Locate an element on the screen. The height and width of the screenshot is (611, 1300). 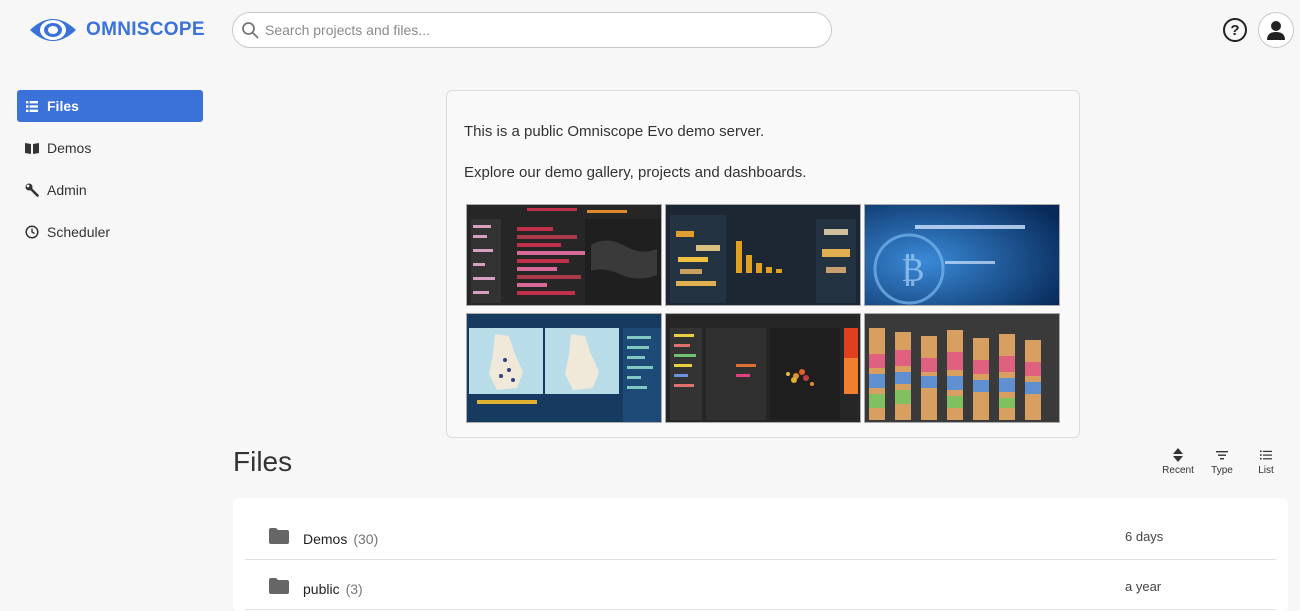
book-icon is located at coordinates (32, 148).